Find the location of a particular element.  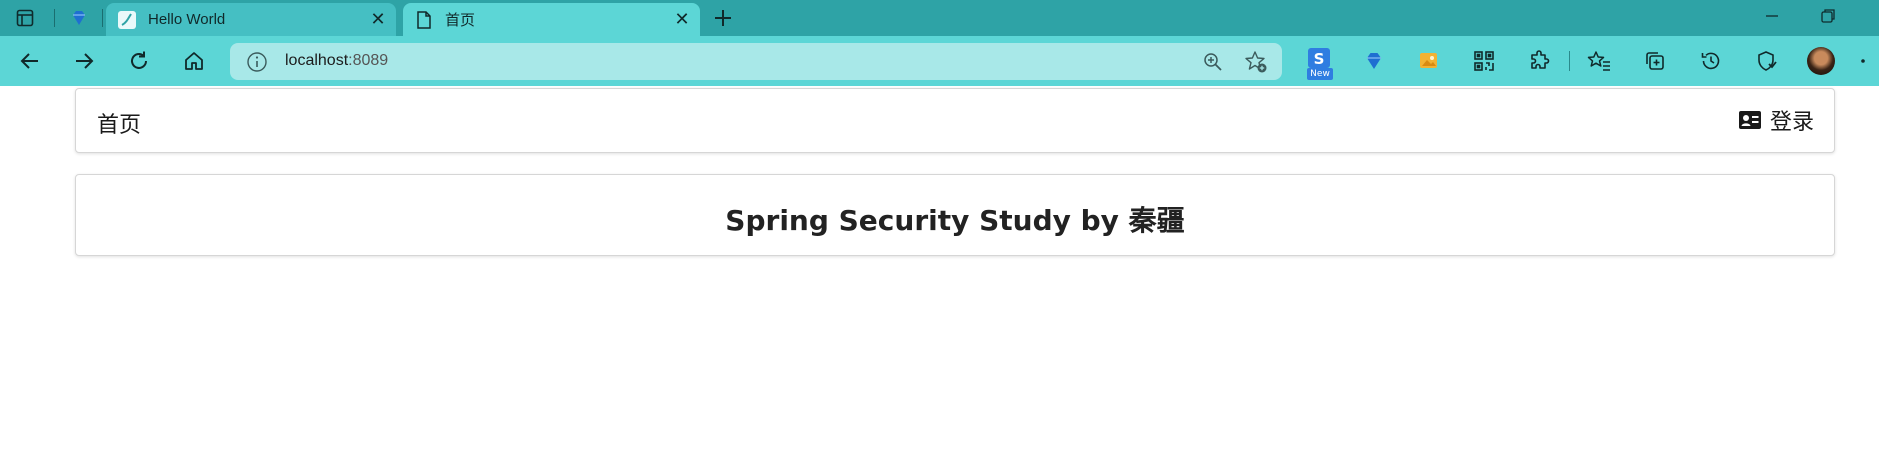

login-link: 登录 is located at coordinates (1776, 120).